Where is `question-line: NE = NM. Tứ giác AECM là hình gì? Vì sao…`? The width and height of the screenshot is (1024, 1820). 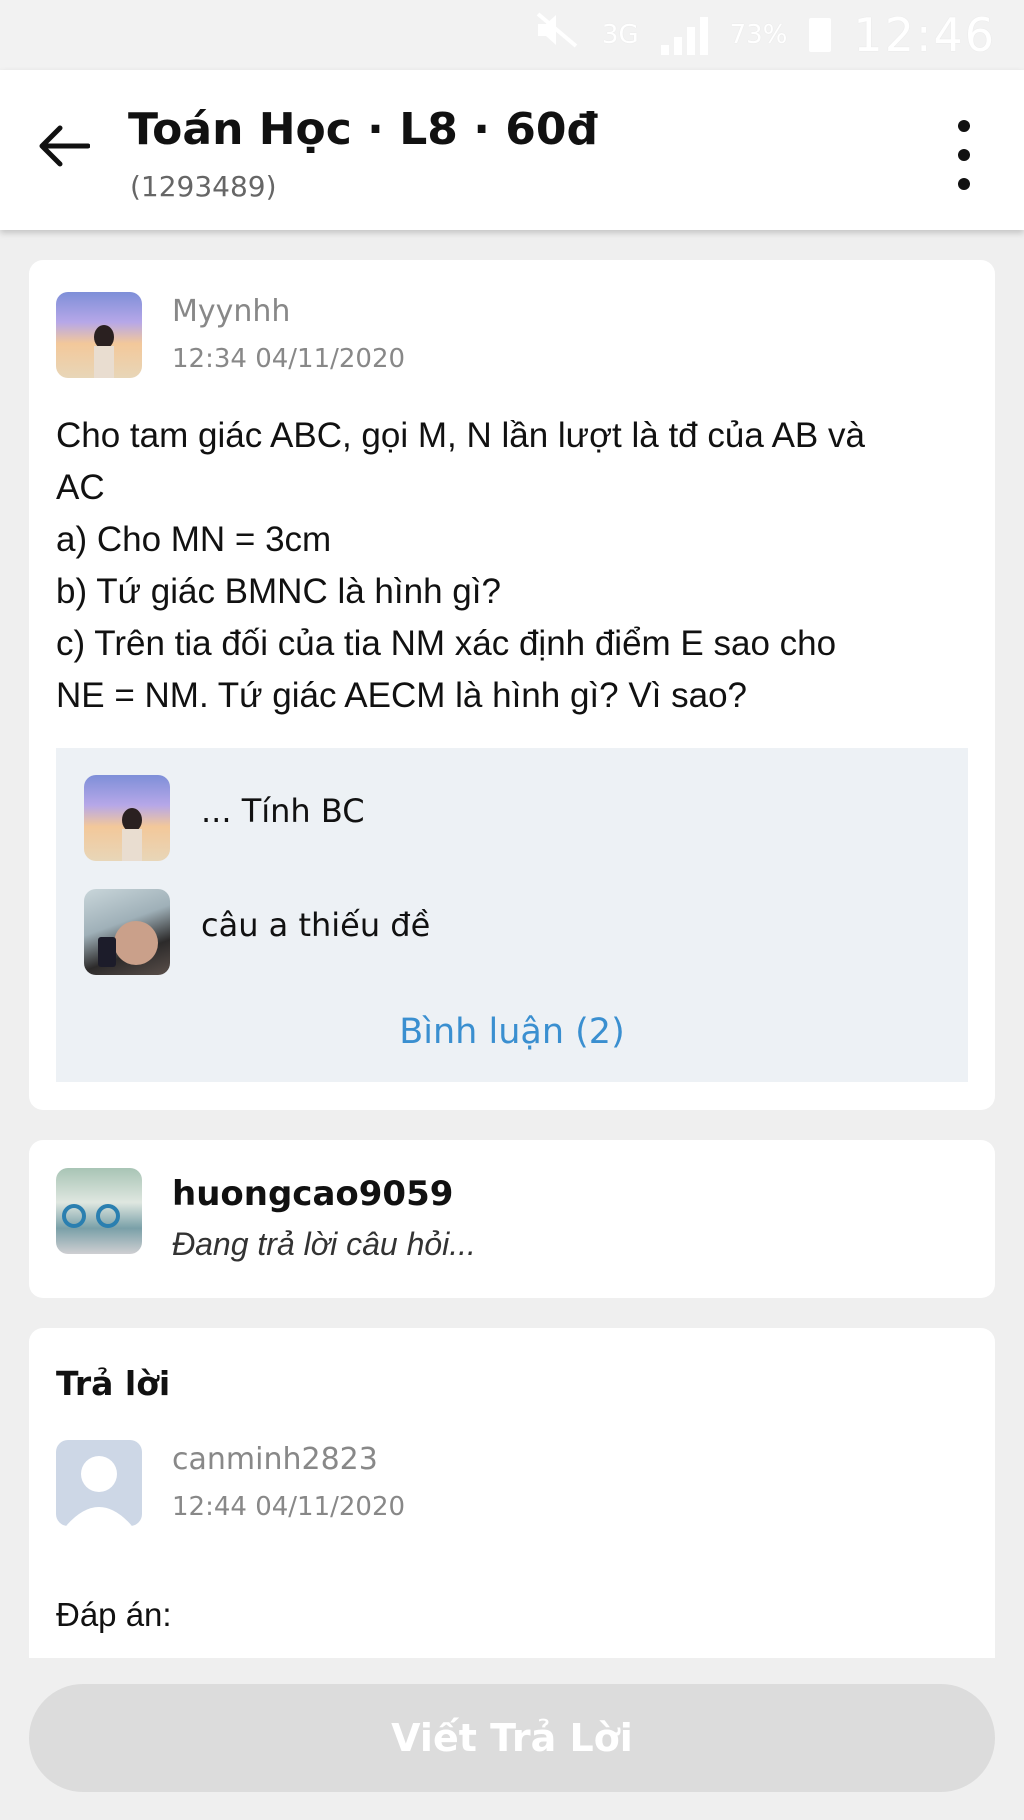 question-line: NE = NM. Tứ giác AECM là hình gì? Vì sao… is located at coordinates (402, 695).